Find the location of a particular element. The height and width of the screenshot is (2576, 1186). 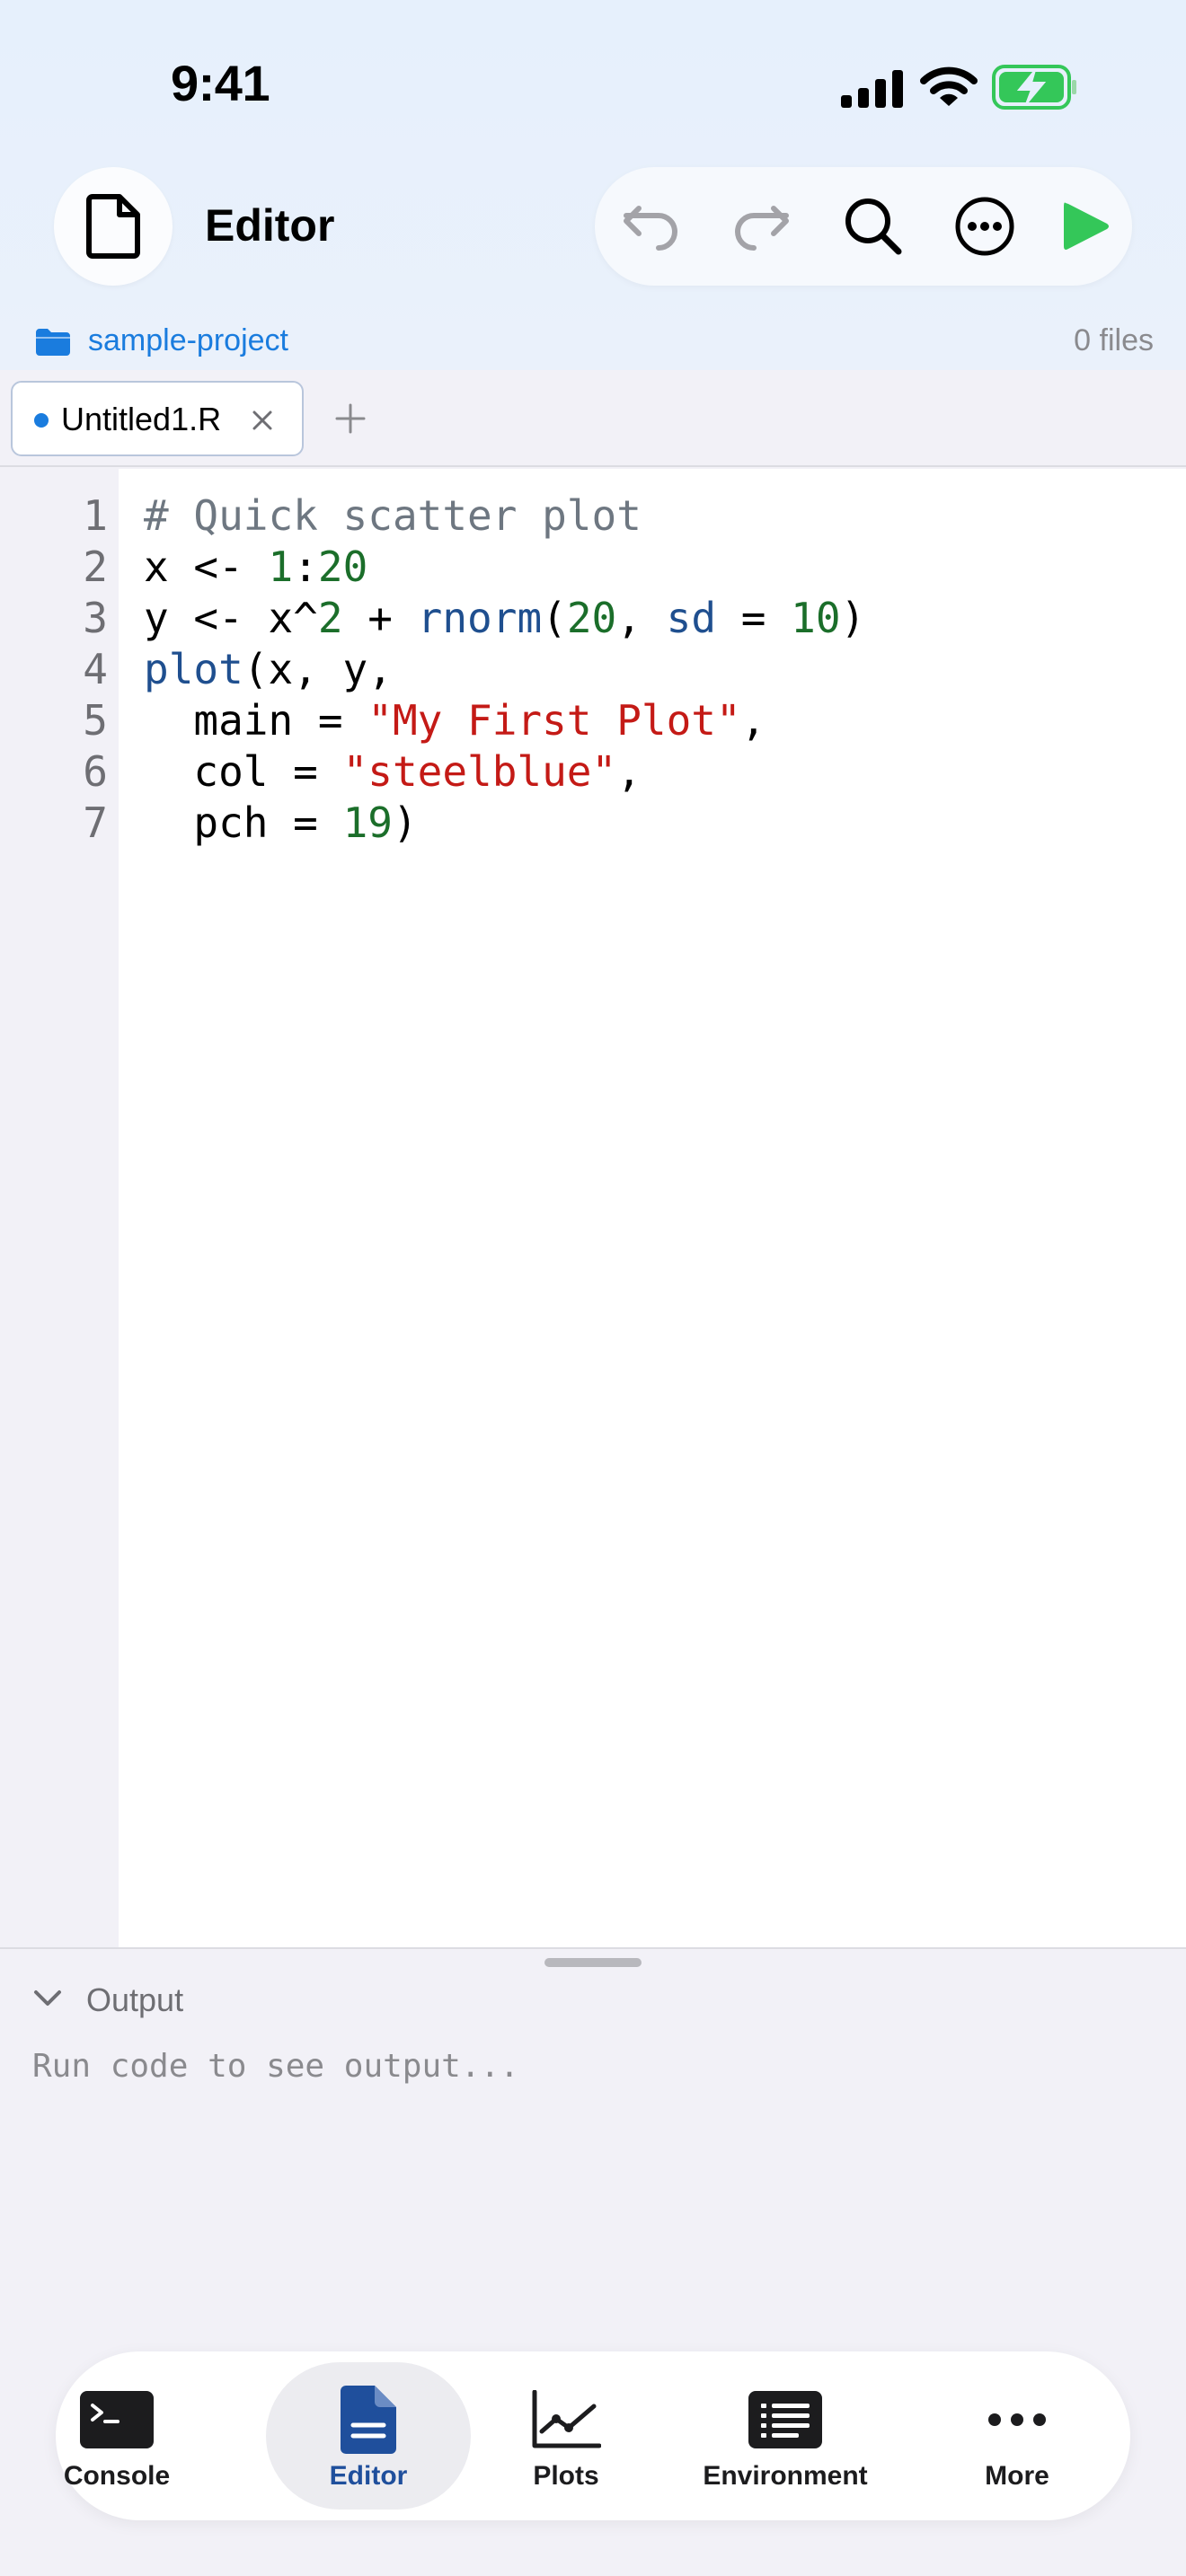

code-line: plot(x, y, is located at coordinates (268, 669).